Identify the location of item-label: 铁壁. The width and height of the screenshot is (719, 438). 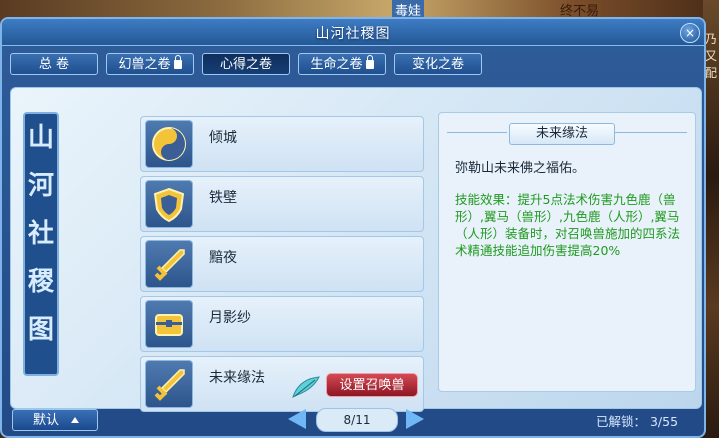
(223, 198).